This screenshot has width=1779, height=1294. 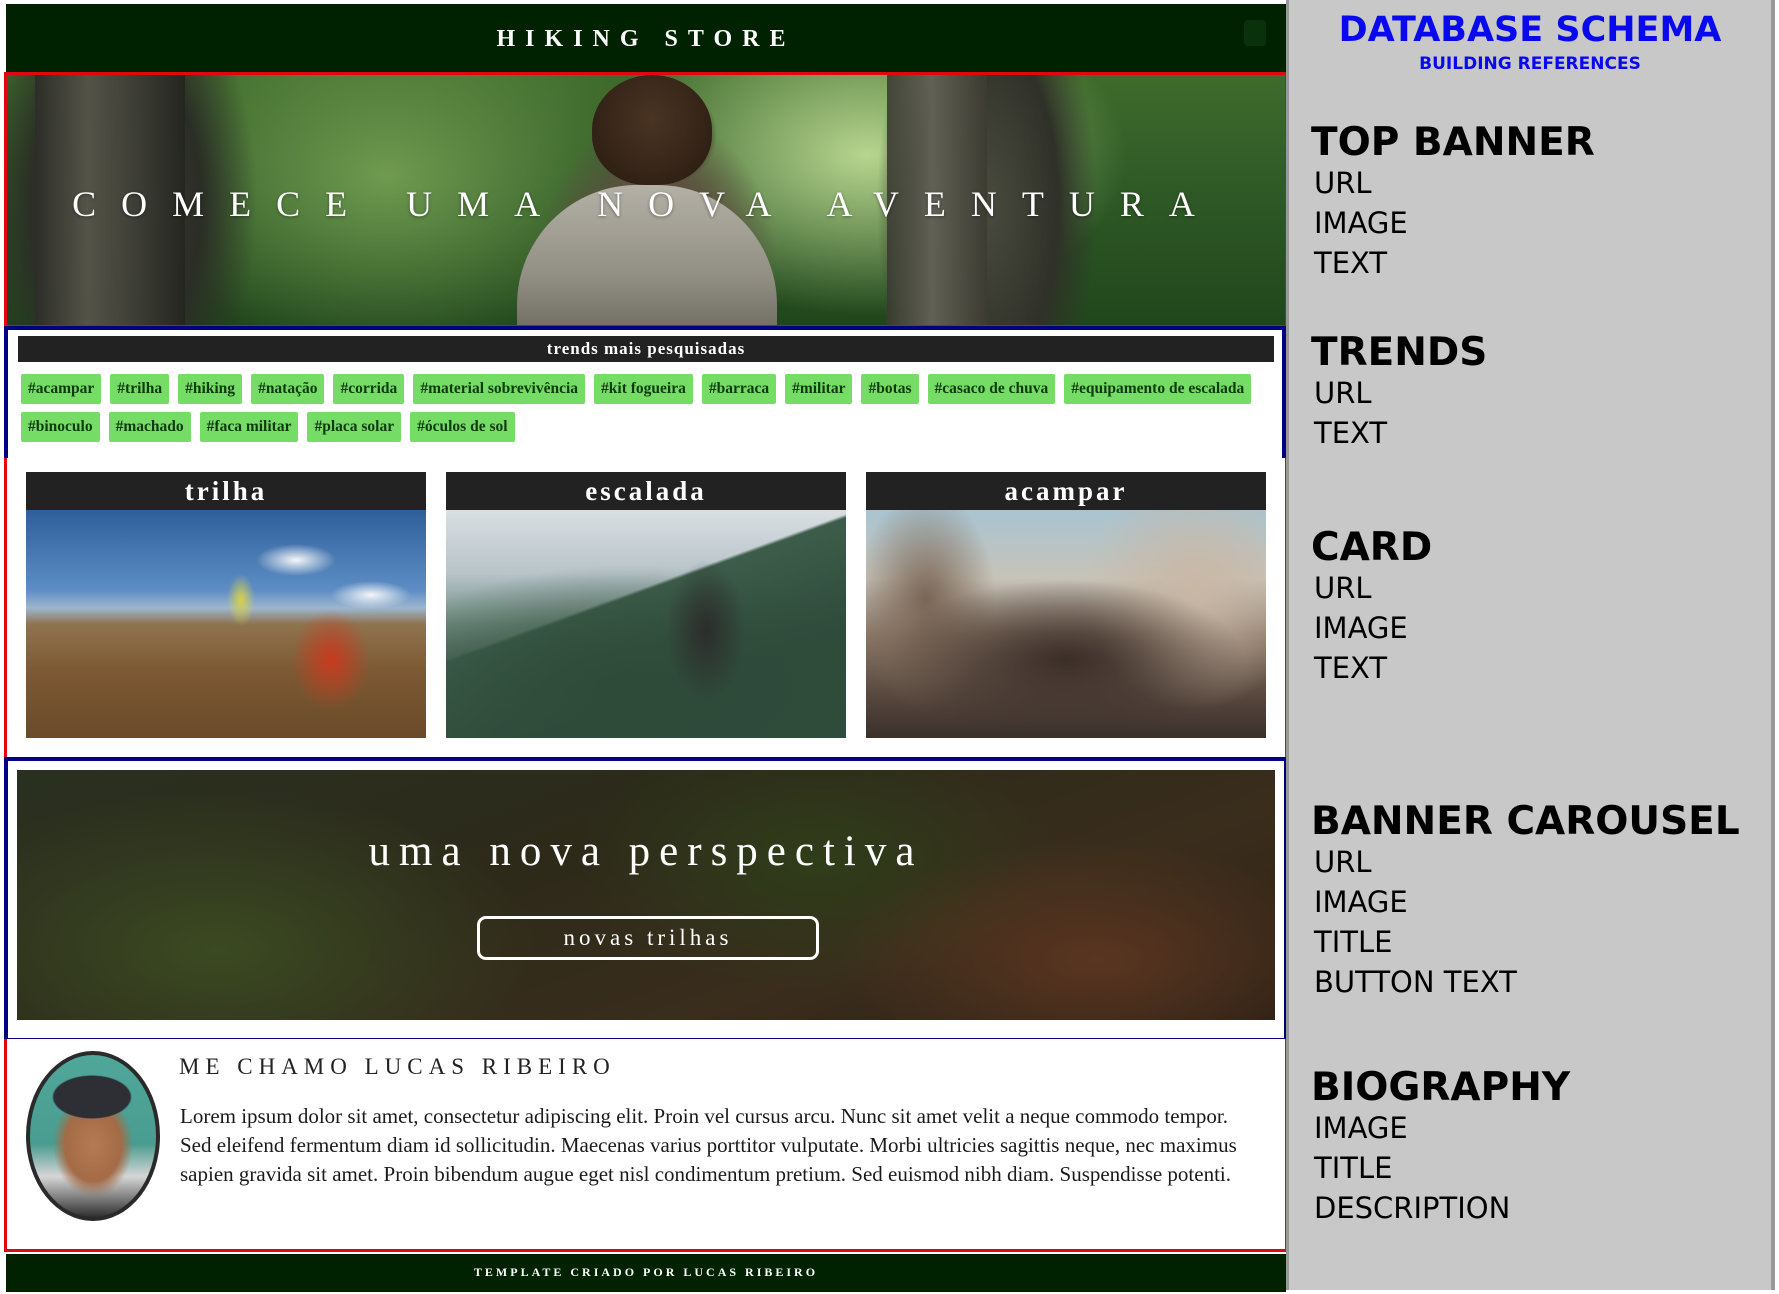 I want to click on schema-section-heading: TRENDS, so click(x=1399, y=352).